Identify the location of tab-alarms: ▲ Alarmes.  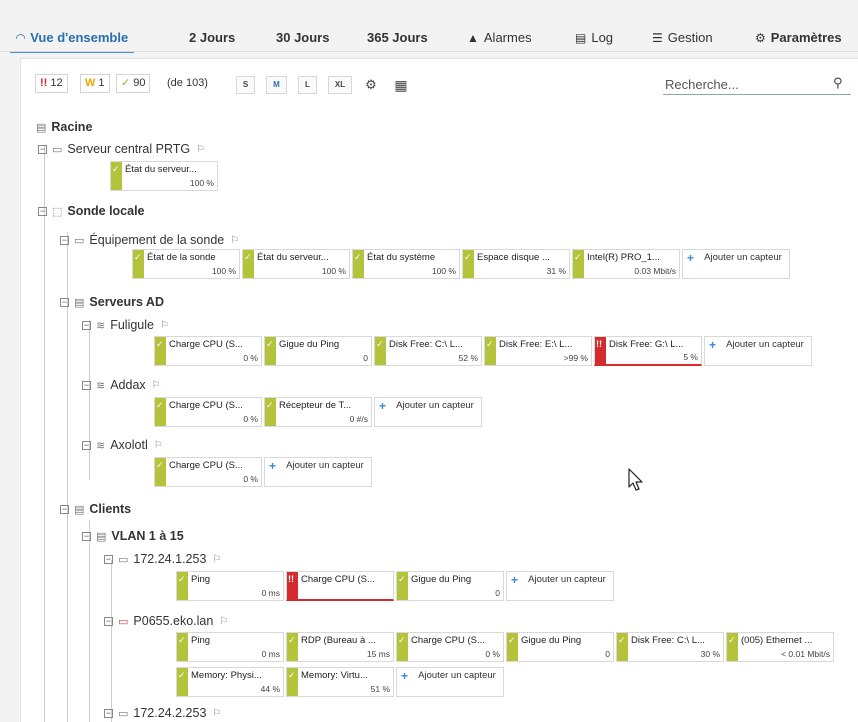
(499, 39).